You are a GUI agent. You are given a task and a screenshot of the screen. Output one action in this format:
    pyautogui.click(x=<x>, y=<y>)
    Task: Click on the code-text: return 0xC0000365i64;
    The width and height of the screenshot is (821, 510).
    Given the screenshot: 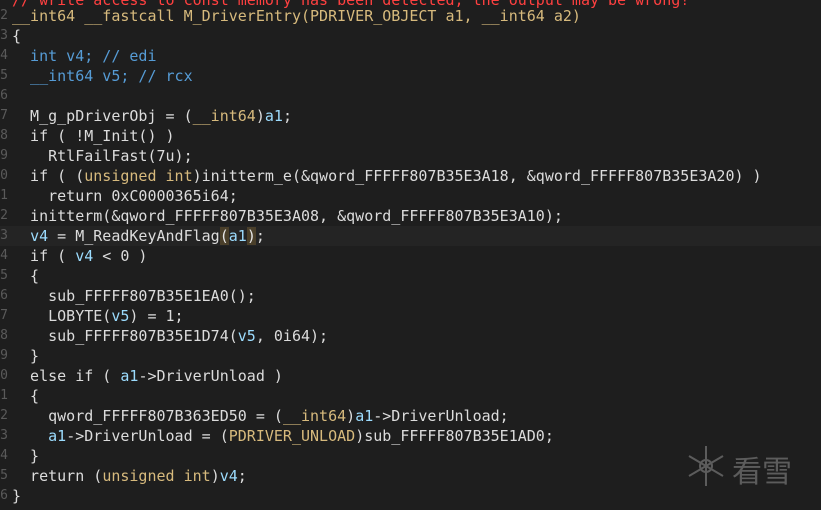 What is the action you would take?
    pyautogui.click(x=125, y=196)
    